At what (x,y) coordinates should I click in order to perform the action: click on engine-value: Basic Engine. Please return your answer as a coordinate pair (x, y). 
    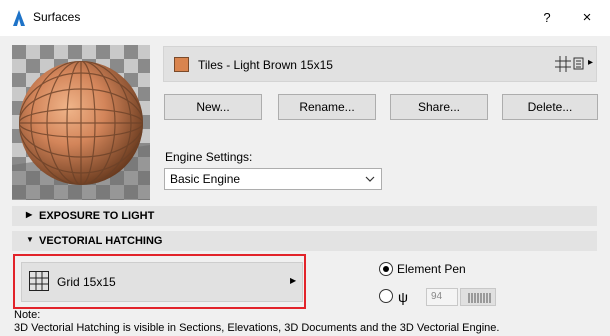
    Looking at the image, I should click on (205, 179).